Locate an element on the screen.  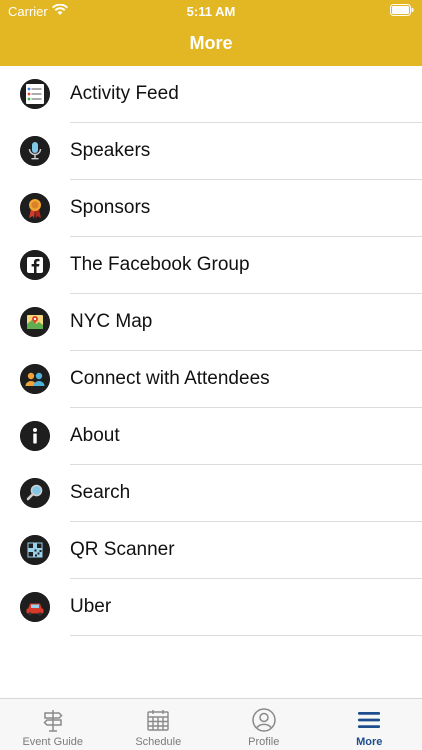
tab-label: Schedule is located at coordinates (158, 742).